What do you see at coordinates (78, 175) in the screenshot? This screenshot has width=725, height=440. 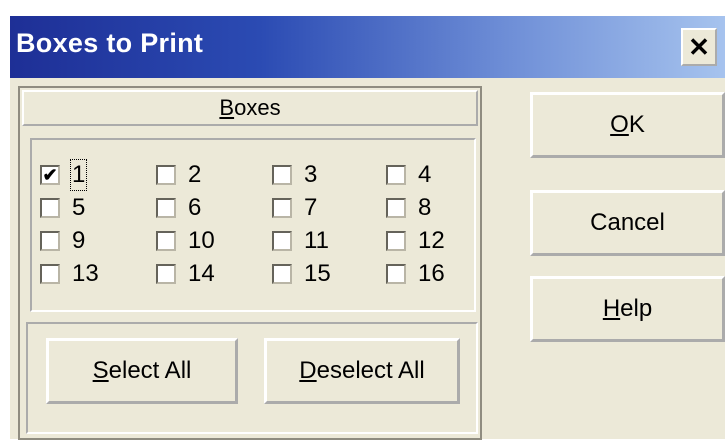 I see `checkbox-label: 1` at bounding box center [78, 175].